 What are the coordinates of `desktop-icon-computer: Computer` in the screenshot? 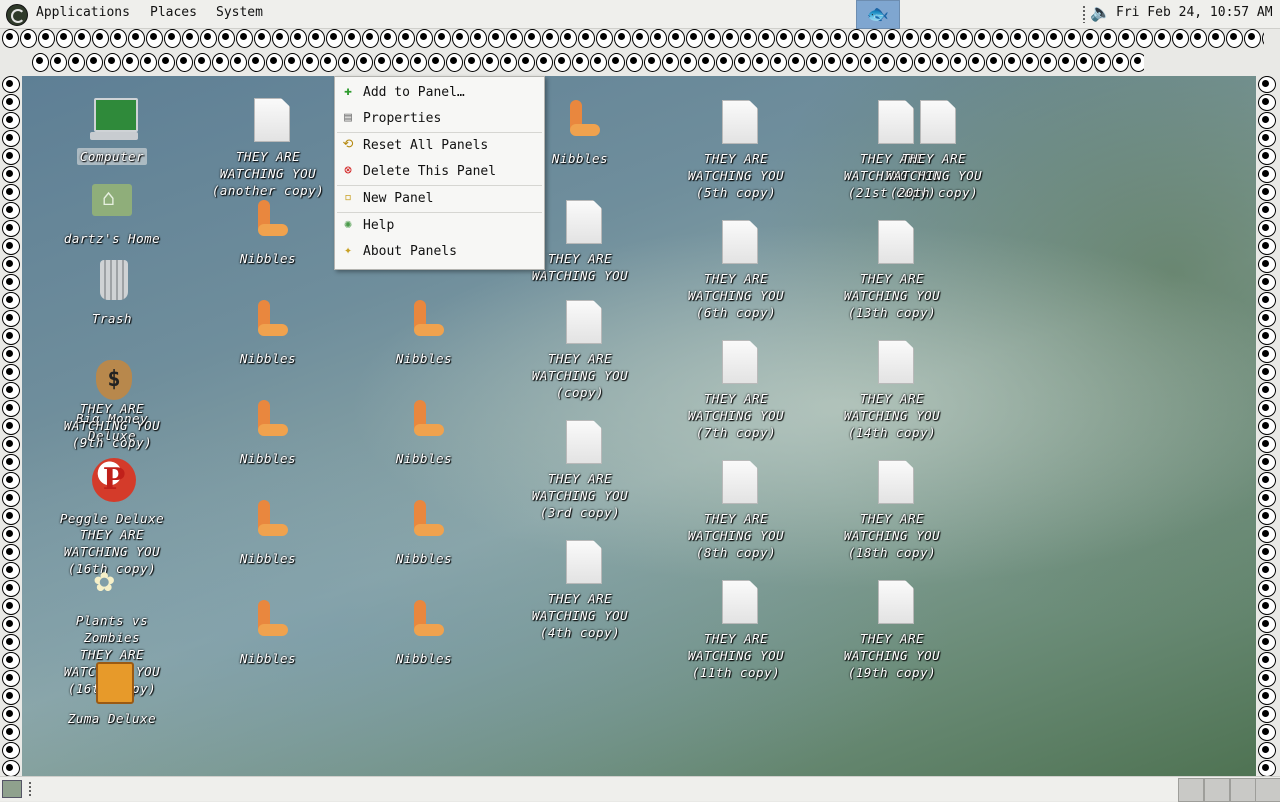 It's located at (112, 130).